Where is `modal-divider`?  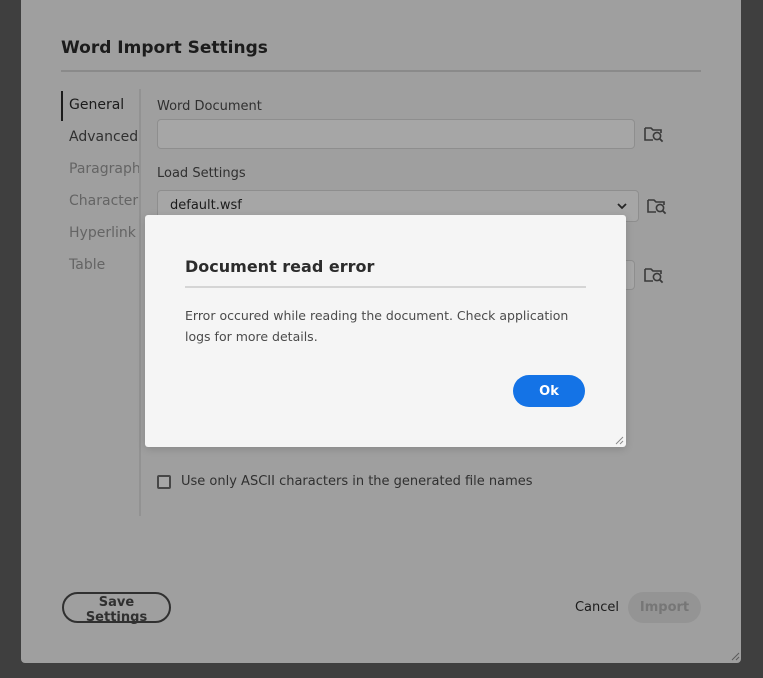
modal-divider is located at coordinates (385, 287).